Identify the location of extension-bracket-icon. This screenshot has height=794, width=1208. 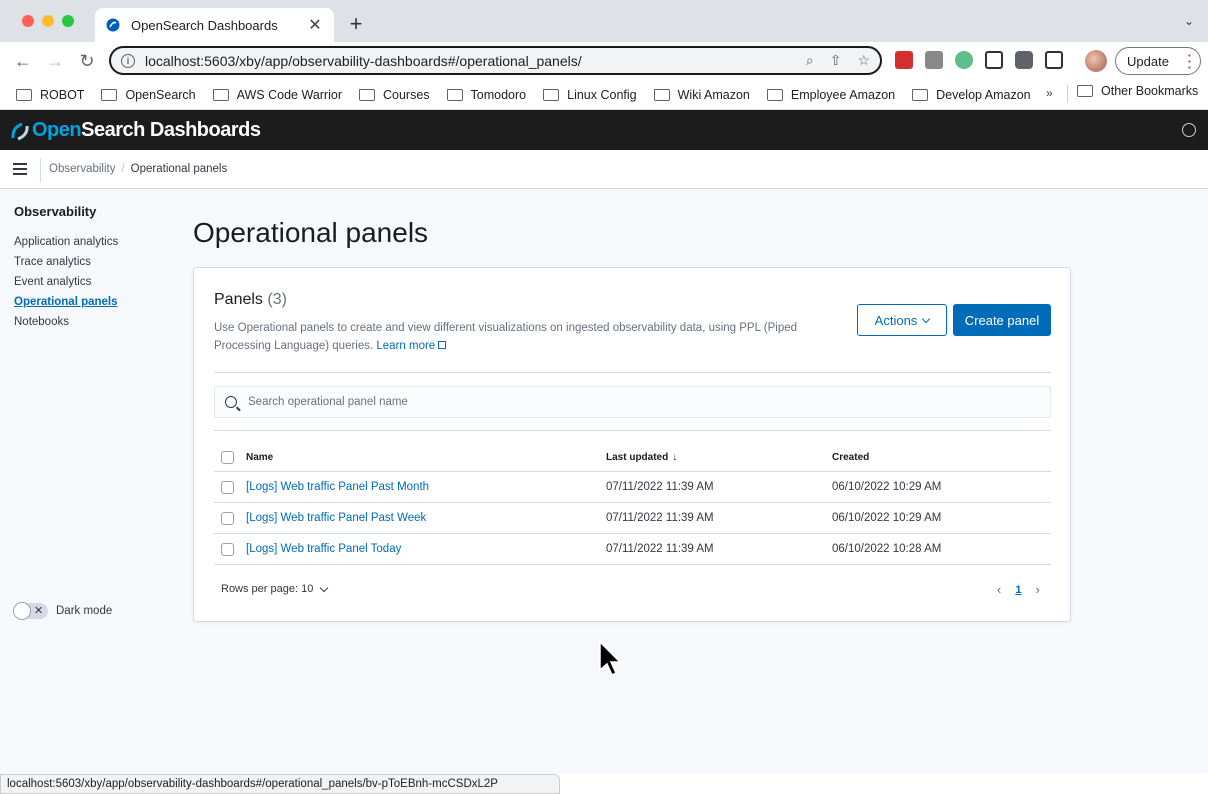
(994, 60).